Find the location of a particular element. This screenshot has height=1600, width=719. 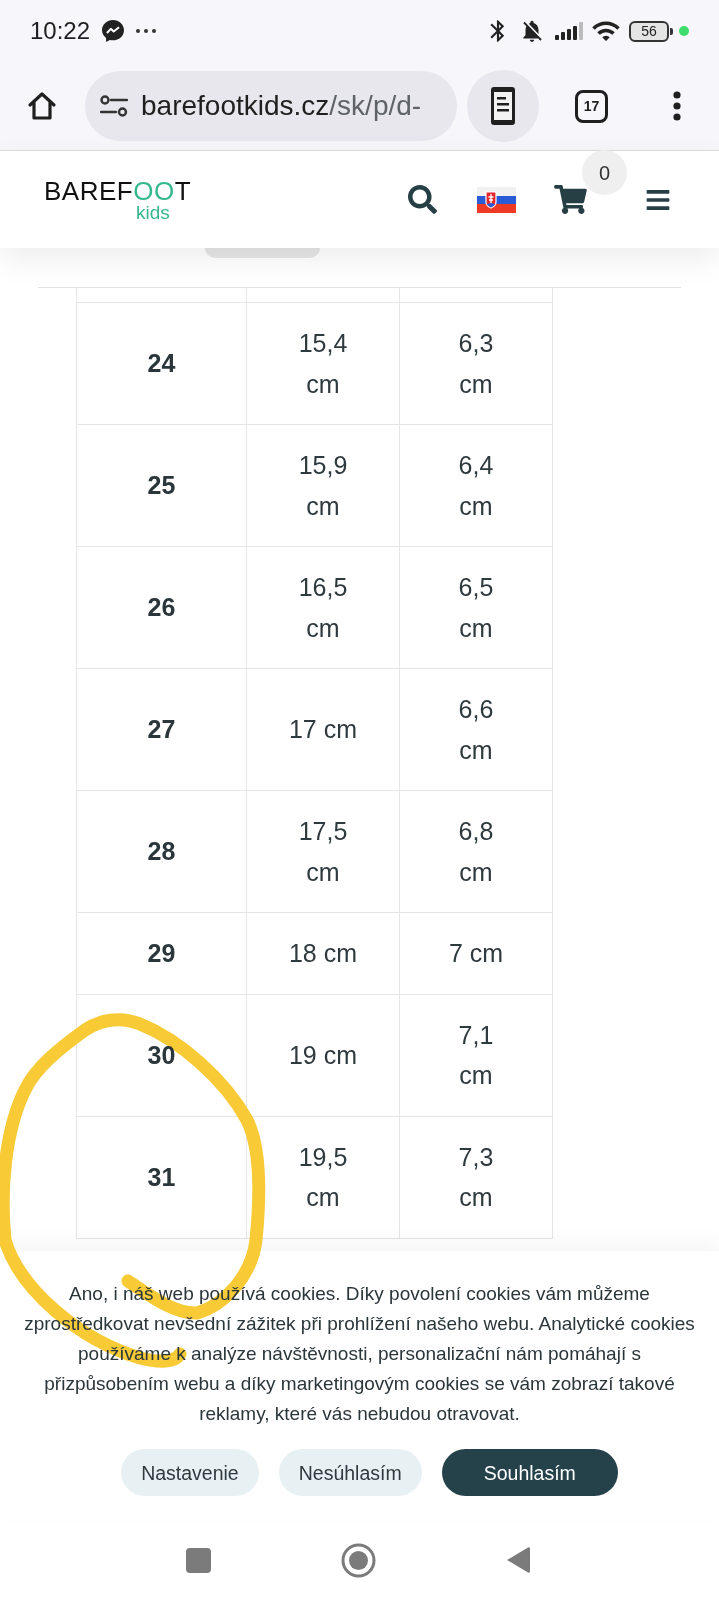

table-cell-text: 6,6 cm is located at coordinates (476, 730).